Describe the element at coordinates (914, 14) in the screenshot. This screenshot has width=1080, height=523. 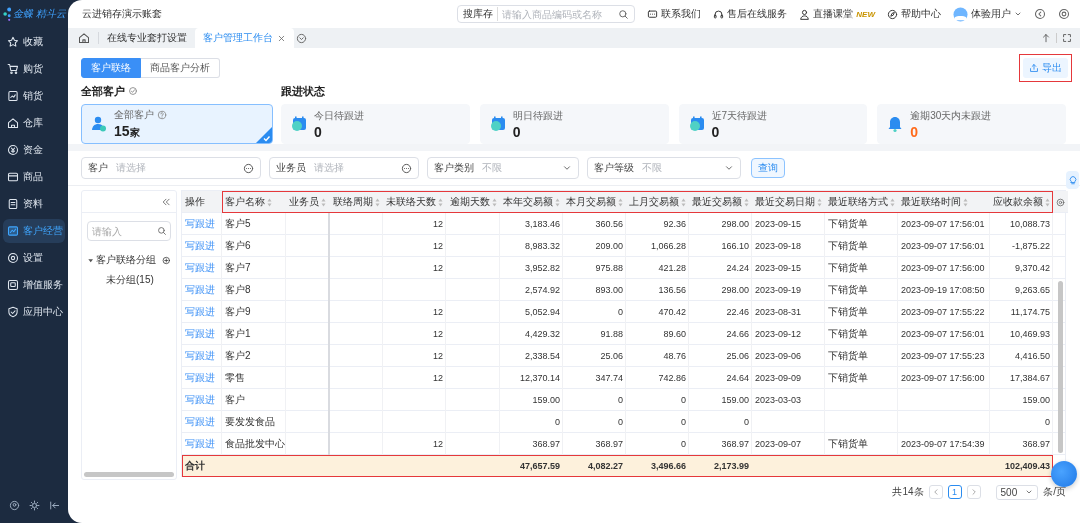
I see `header-link: 帮助中心` at that location.